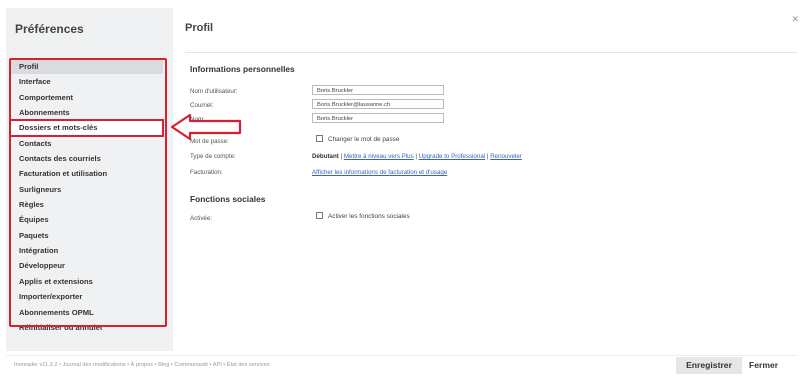  I want to click on billing-label: Facturation:, so click(206, 172).